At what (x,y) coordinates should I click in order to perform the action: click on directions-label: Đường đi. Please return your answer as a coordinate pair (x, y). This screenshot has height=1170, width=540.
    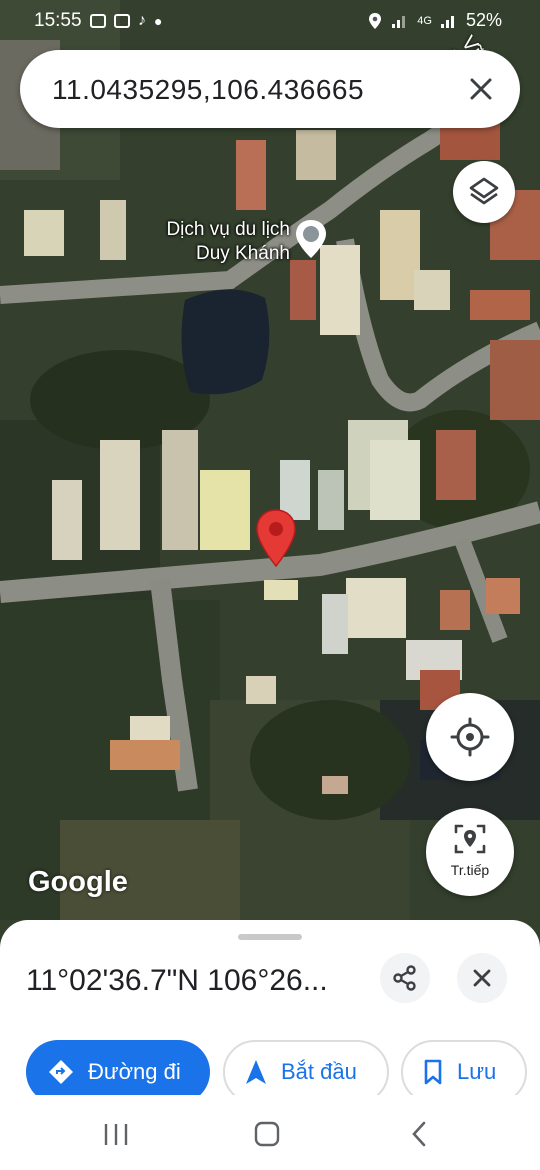
    Looking at the image, I should click on (134, 1071).